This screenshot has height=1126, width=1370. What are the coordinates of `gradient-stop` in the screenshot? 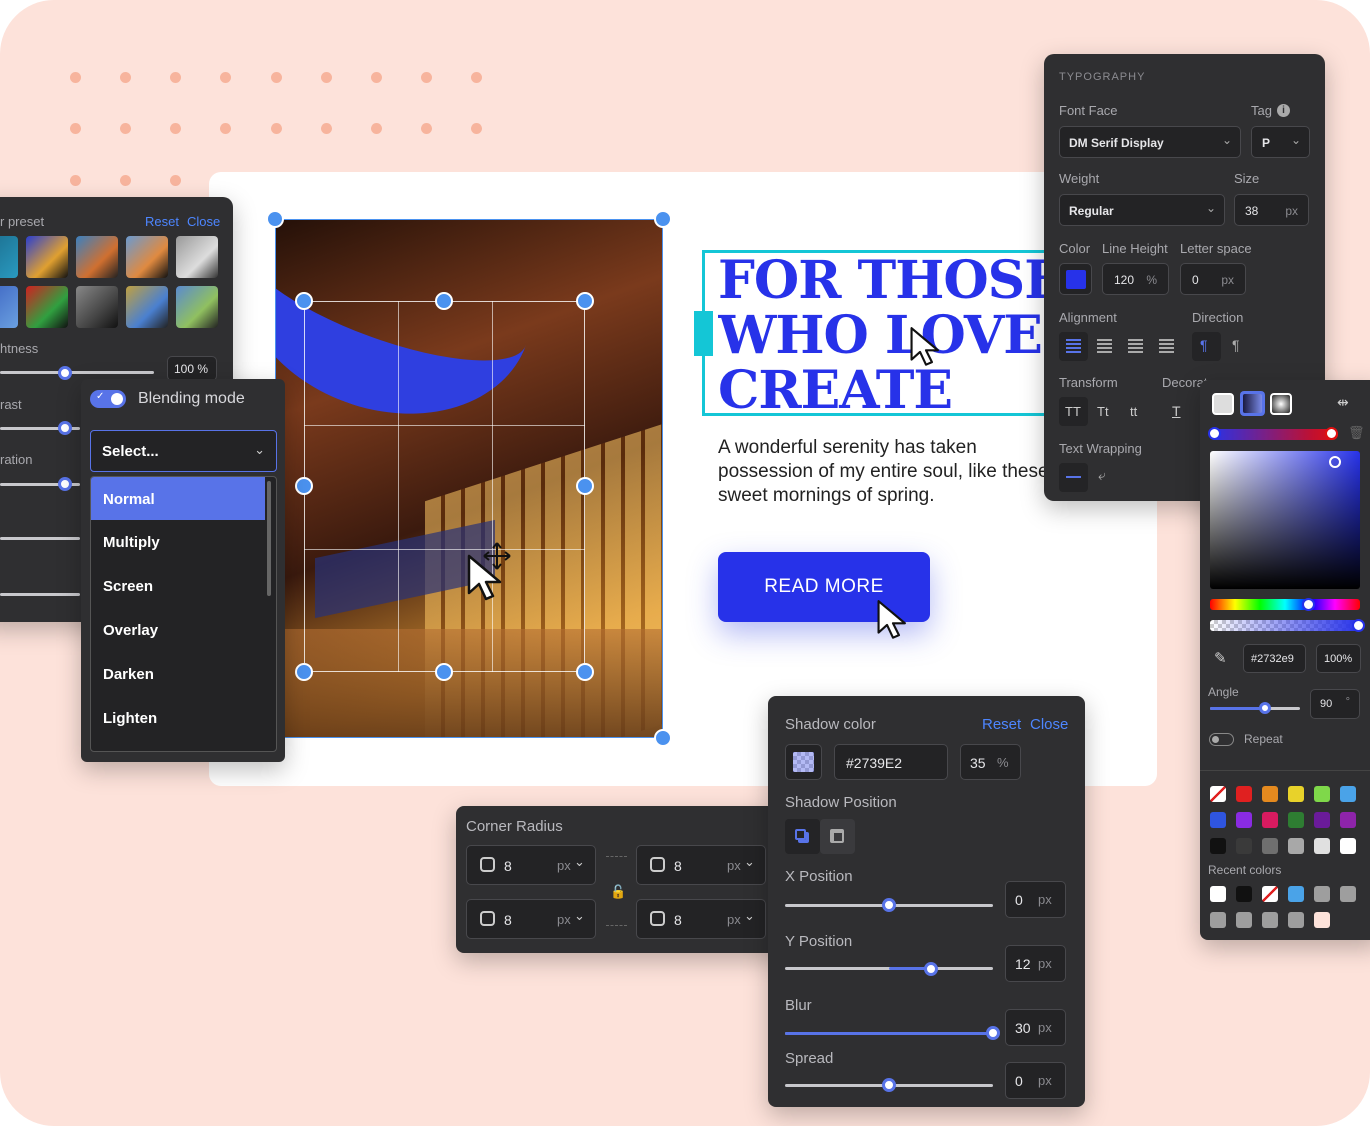 It's located at (1331, 433).